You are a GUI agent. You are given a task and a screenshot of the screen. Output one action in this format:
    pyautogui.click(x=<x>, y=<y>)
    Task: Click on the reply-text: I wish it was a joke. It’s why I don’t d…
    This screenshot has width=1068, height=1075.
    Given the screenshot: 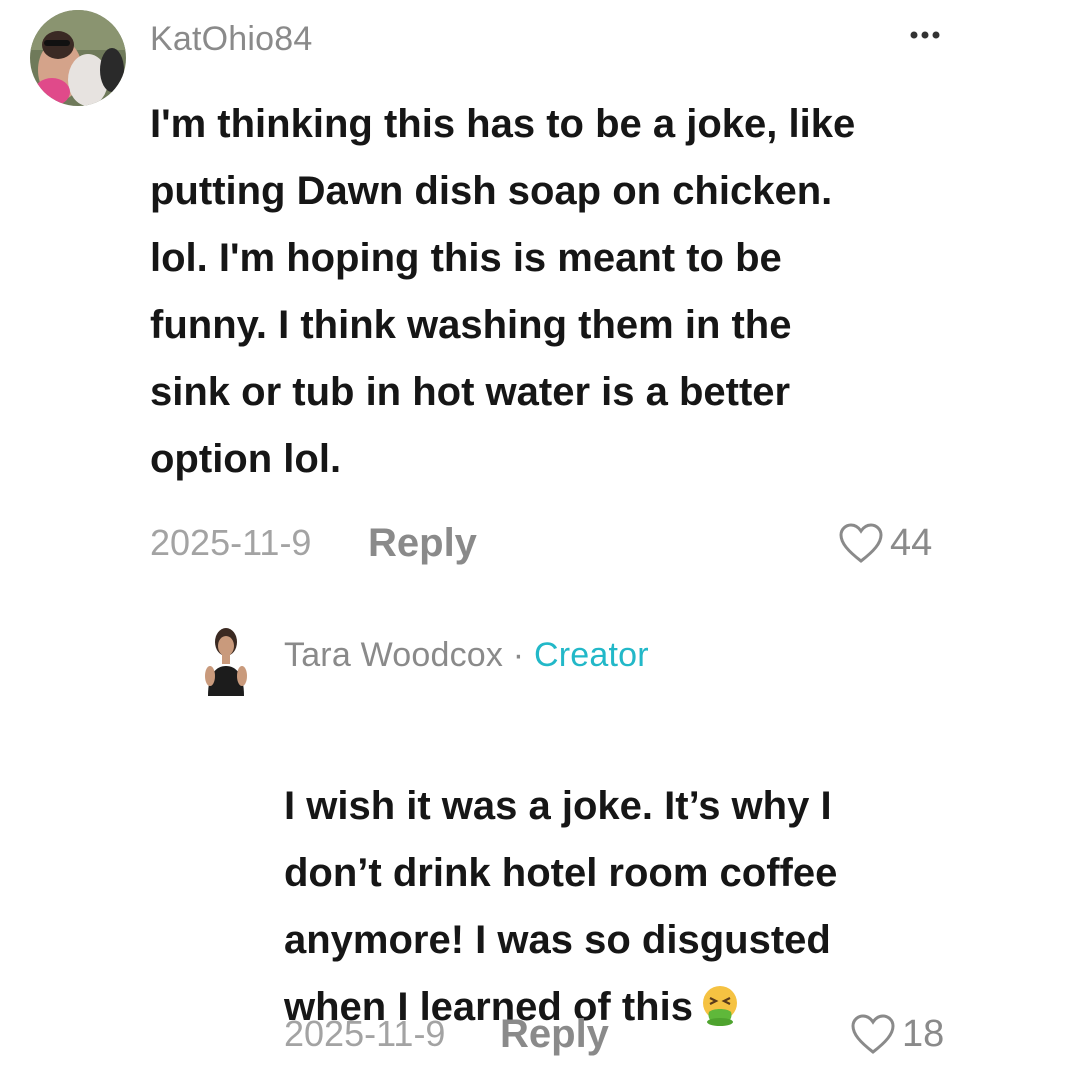 What is the action you would take?
    pyautogui.click(x=561, y=906)
    